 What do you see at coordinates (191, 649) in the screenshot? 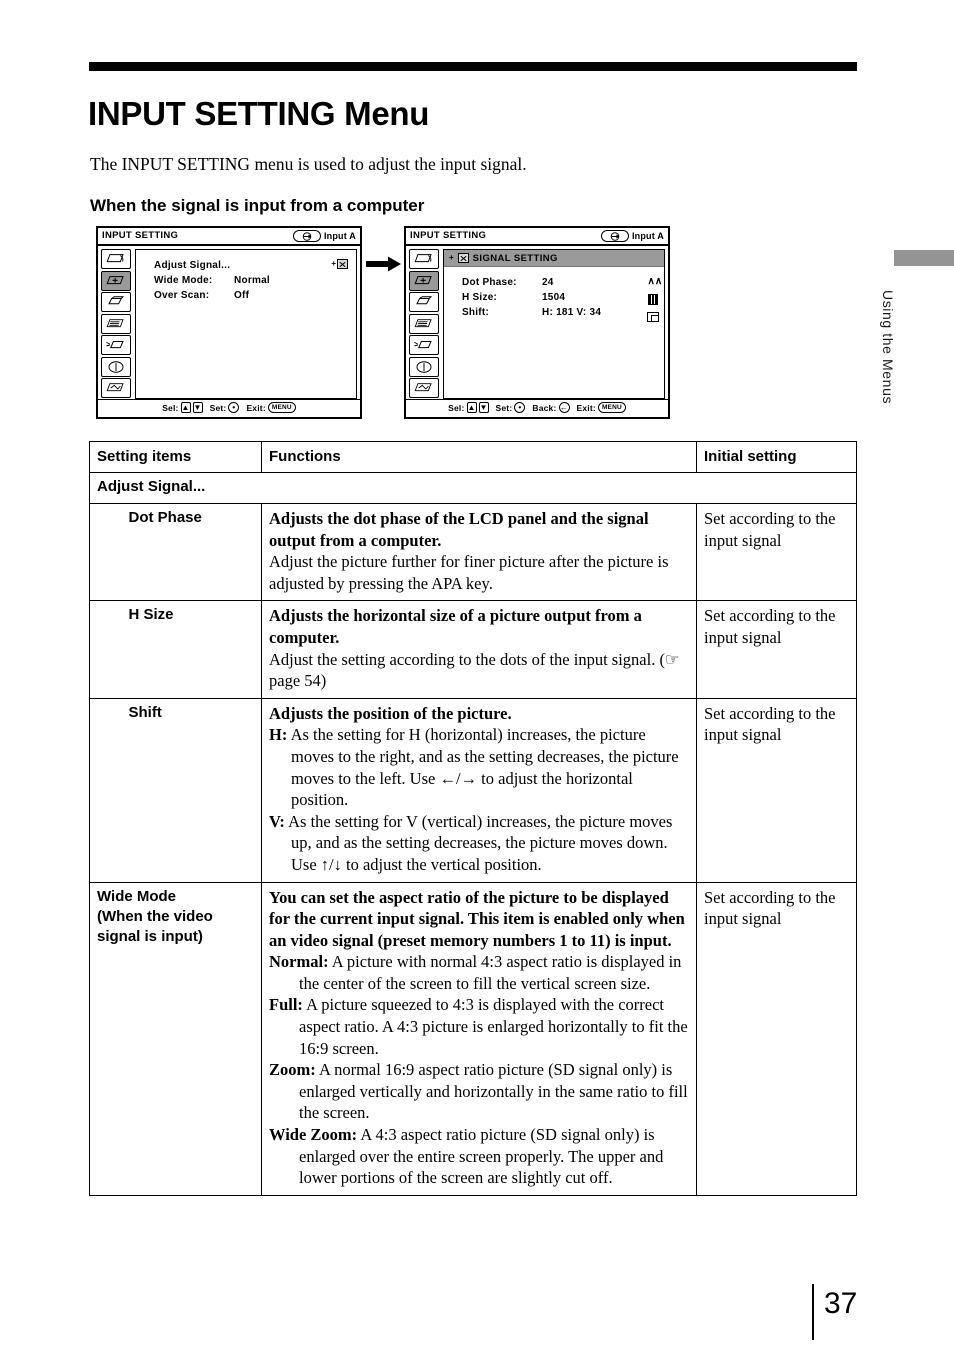
I see `row-name-h-size: H Size` at bounding box center [191, 649].